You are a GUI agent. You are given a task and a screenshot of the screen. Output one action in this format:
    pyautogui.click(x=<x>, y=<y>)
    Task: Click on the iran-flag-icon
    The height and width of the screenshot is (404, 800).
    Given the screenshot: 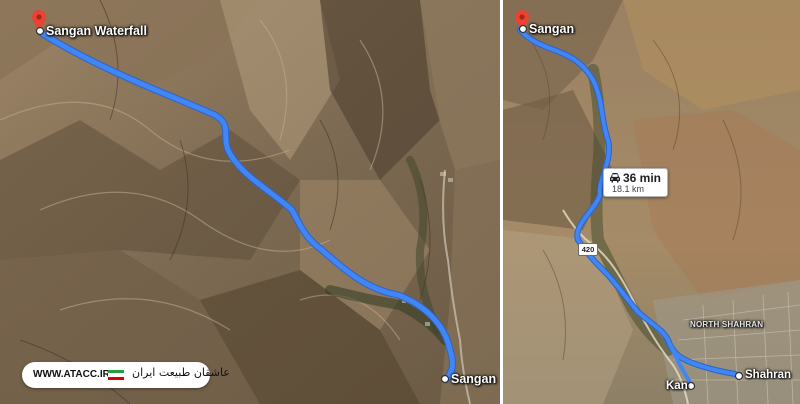 What is the action you would take?
    pyautogui.click(x=116, y=375)
    